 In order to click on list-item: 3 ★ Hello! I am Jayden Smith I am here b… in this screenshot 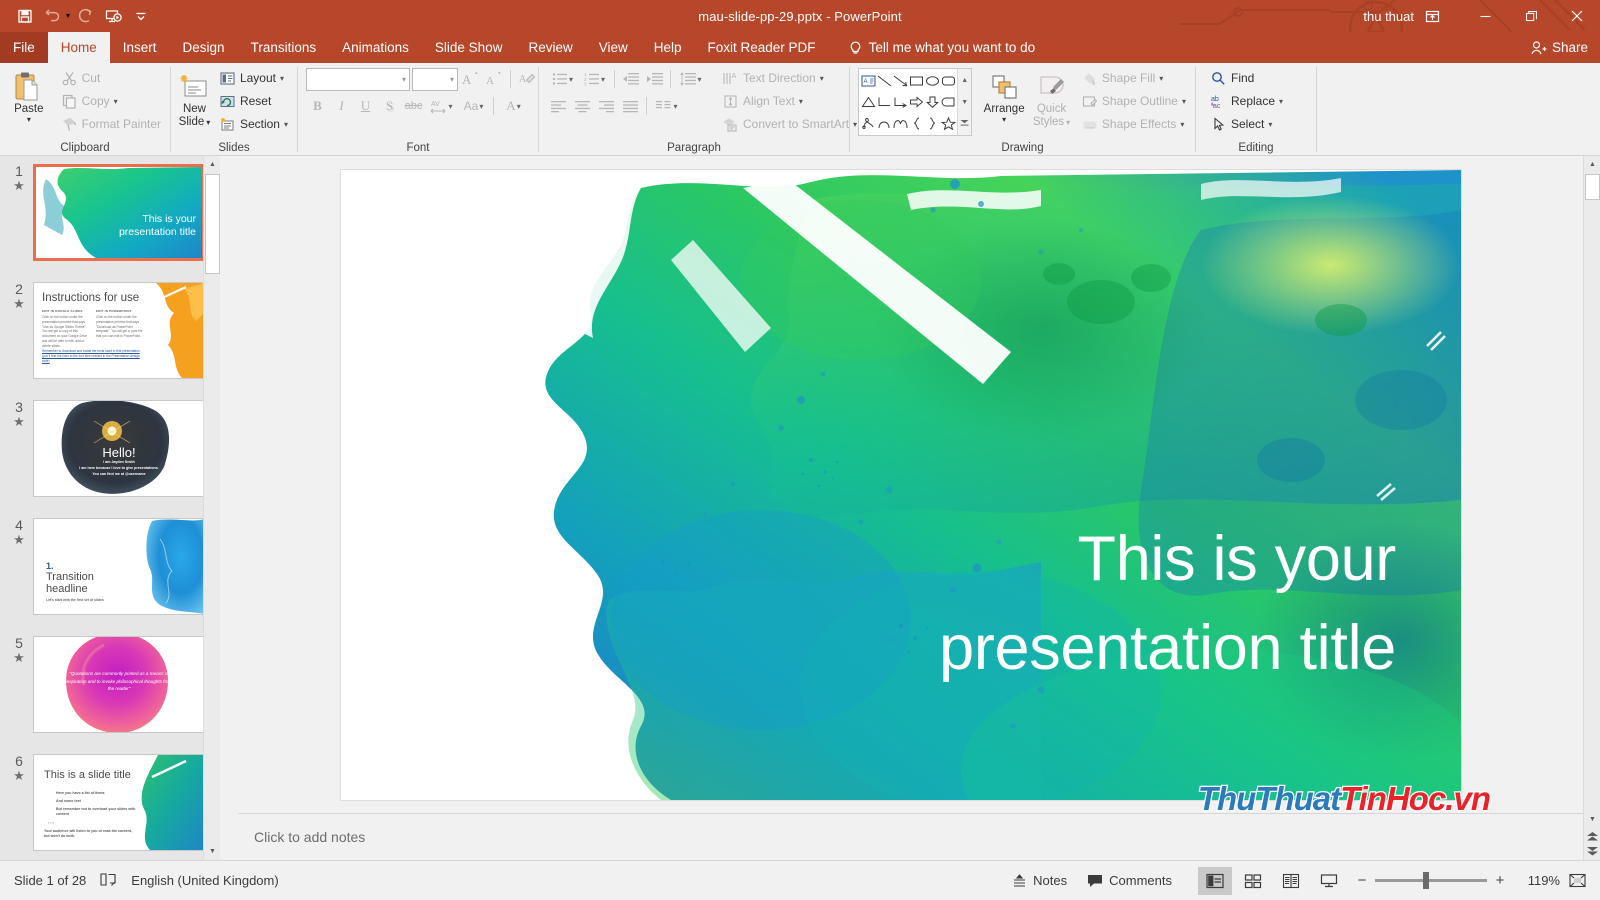, I will do `click(110, 451)`.